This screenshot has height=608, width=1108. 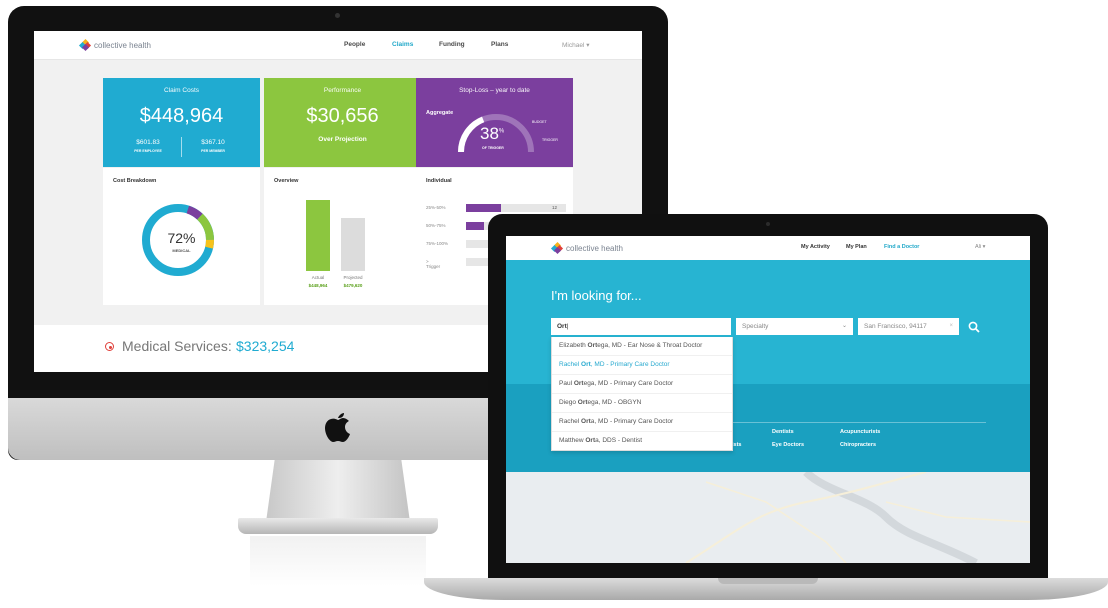 I want to click on individual-row-label: > Trigger, so click(x=433, y=264).